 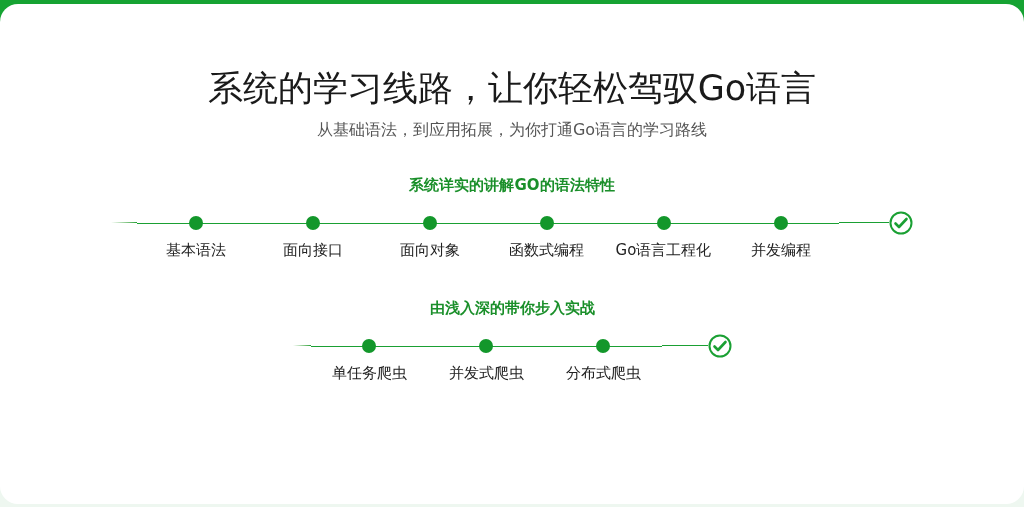 What do you see at coordinates (429, 250) in the screenshot?
I see `step-label: 面向对象` at bounding box center [429, 250].